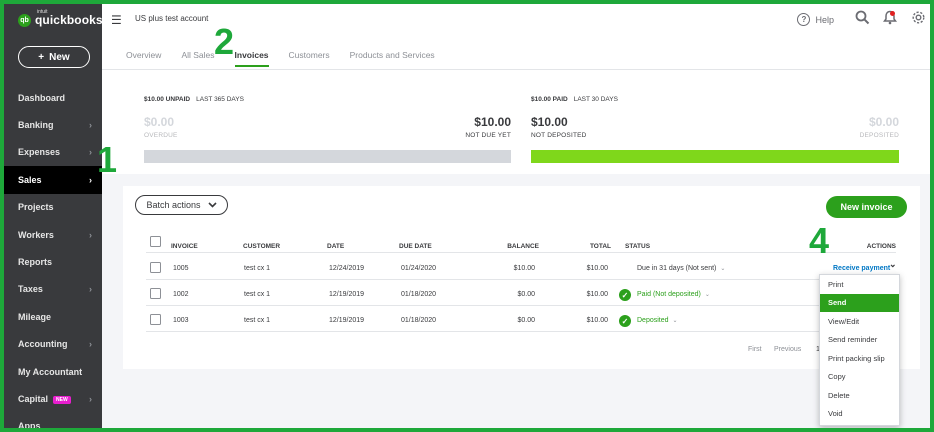  What do you see at coordinates (669, 294) in the screenshot?
I see `status-label: Paid (Not deposited)` at bounding box center [669, 294].